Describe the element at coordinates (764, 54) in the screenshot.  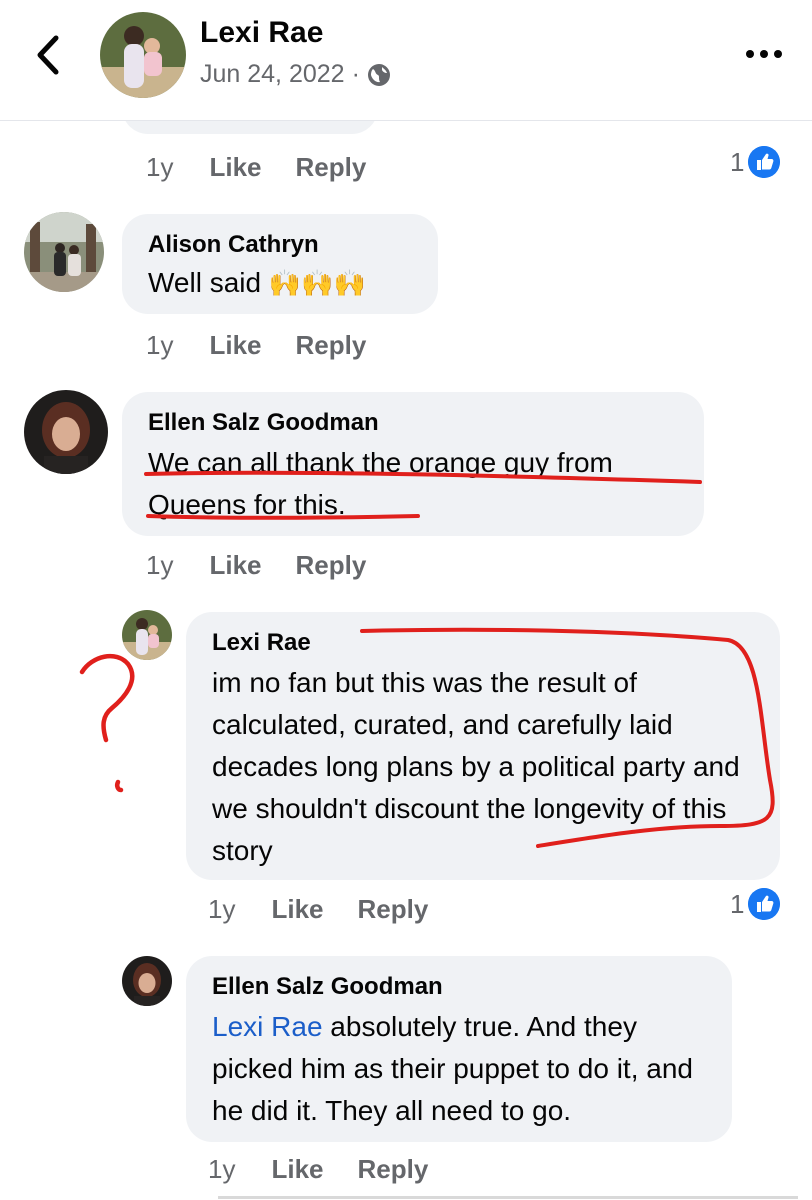
I see `more-options-button` at that location.